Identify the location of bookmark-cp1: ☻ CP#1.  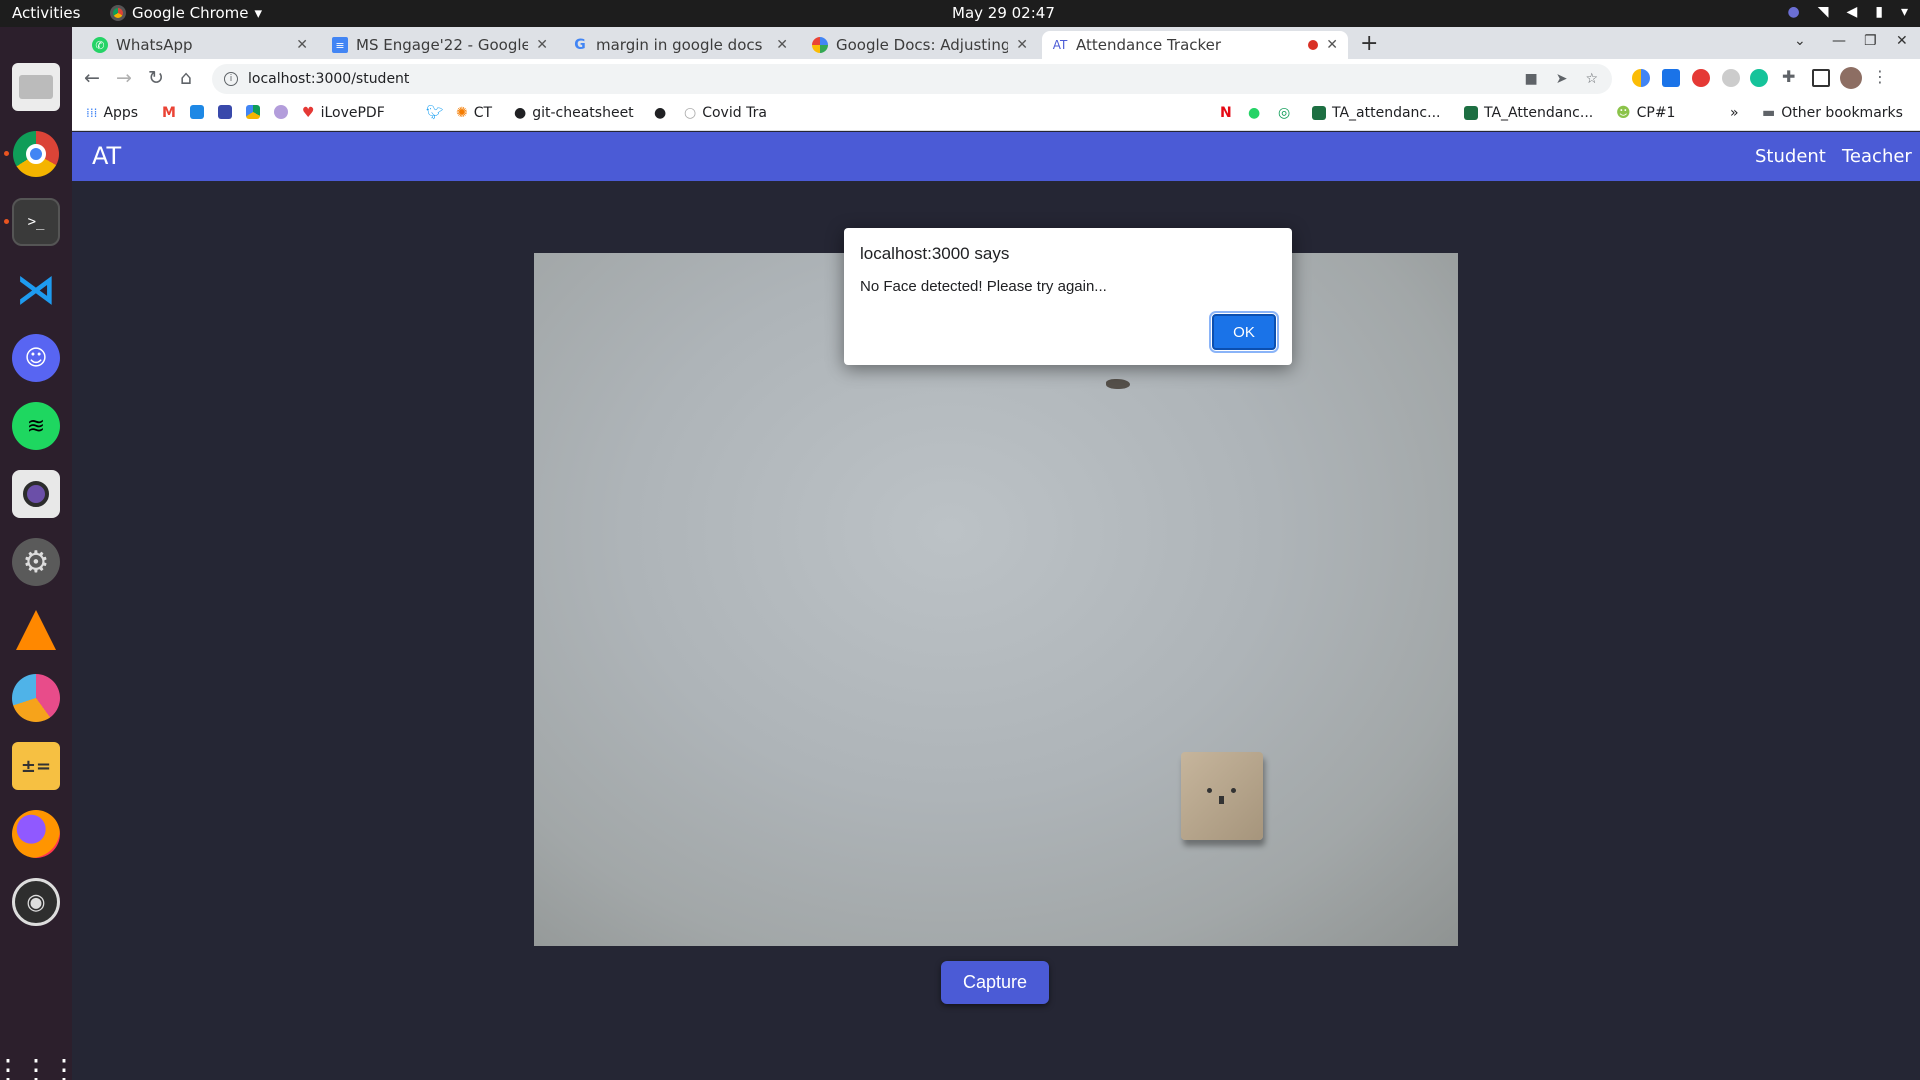
(1645, 113).